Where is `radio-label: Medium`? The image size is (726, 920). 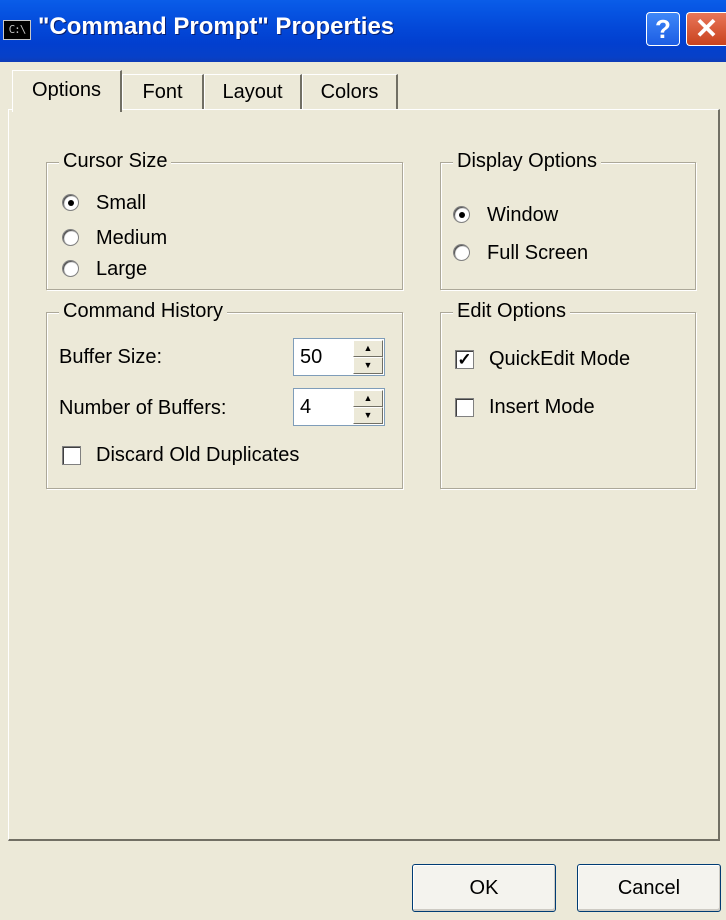
radio-label: Medium is located at coordinates (132, 238).